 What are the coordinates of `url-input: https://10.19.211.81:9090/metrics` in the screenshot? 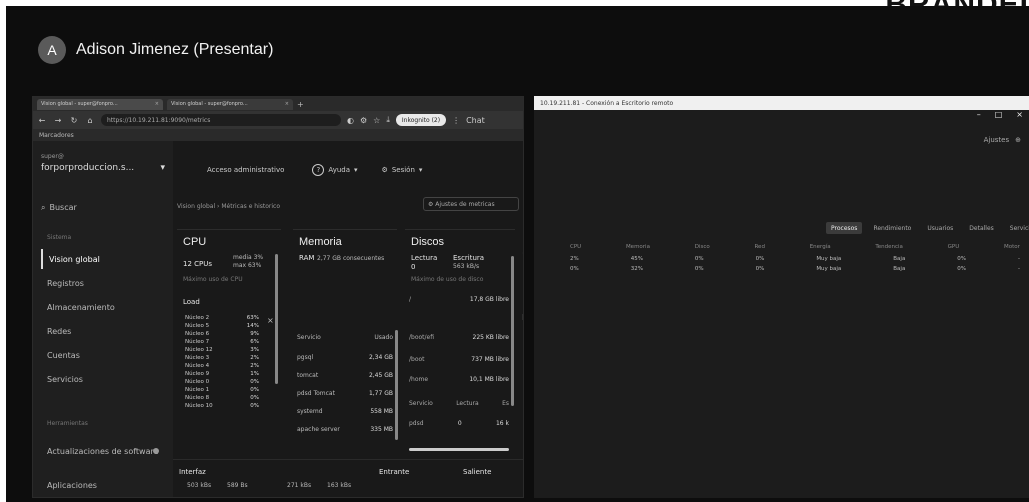 It's located at (221, 120).